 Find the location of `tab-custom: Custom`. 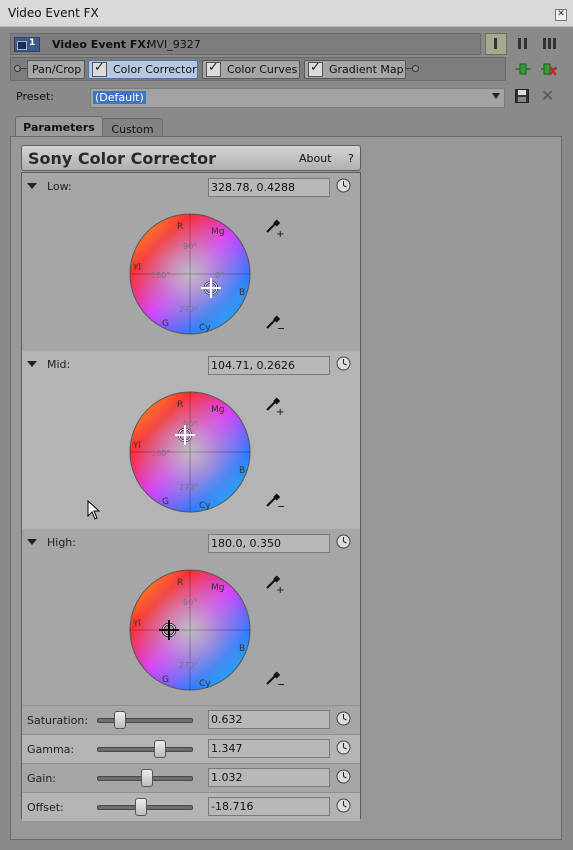

tab-custom: Custom is located at coordinates (132, 127).